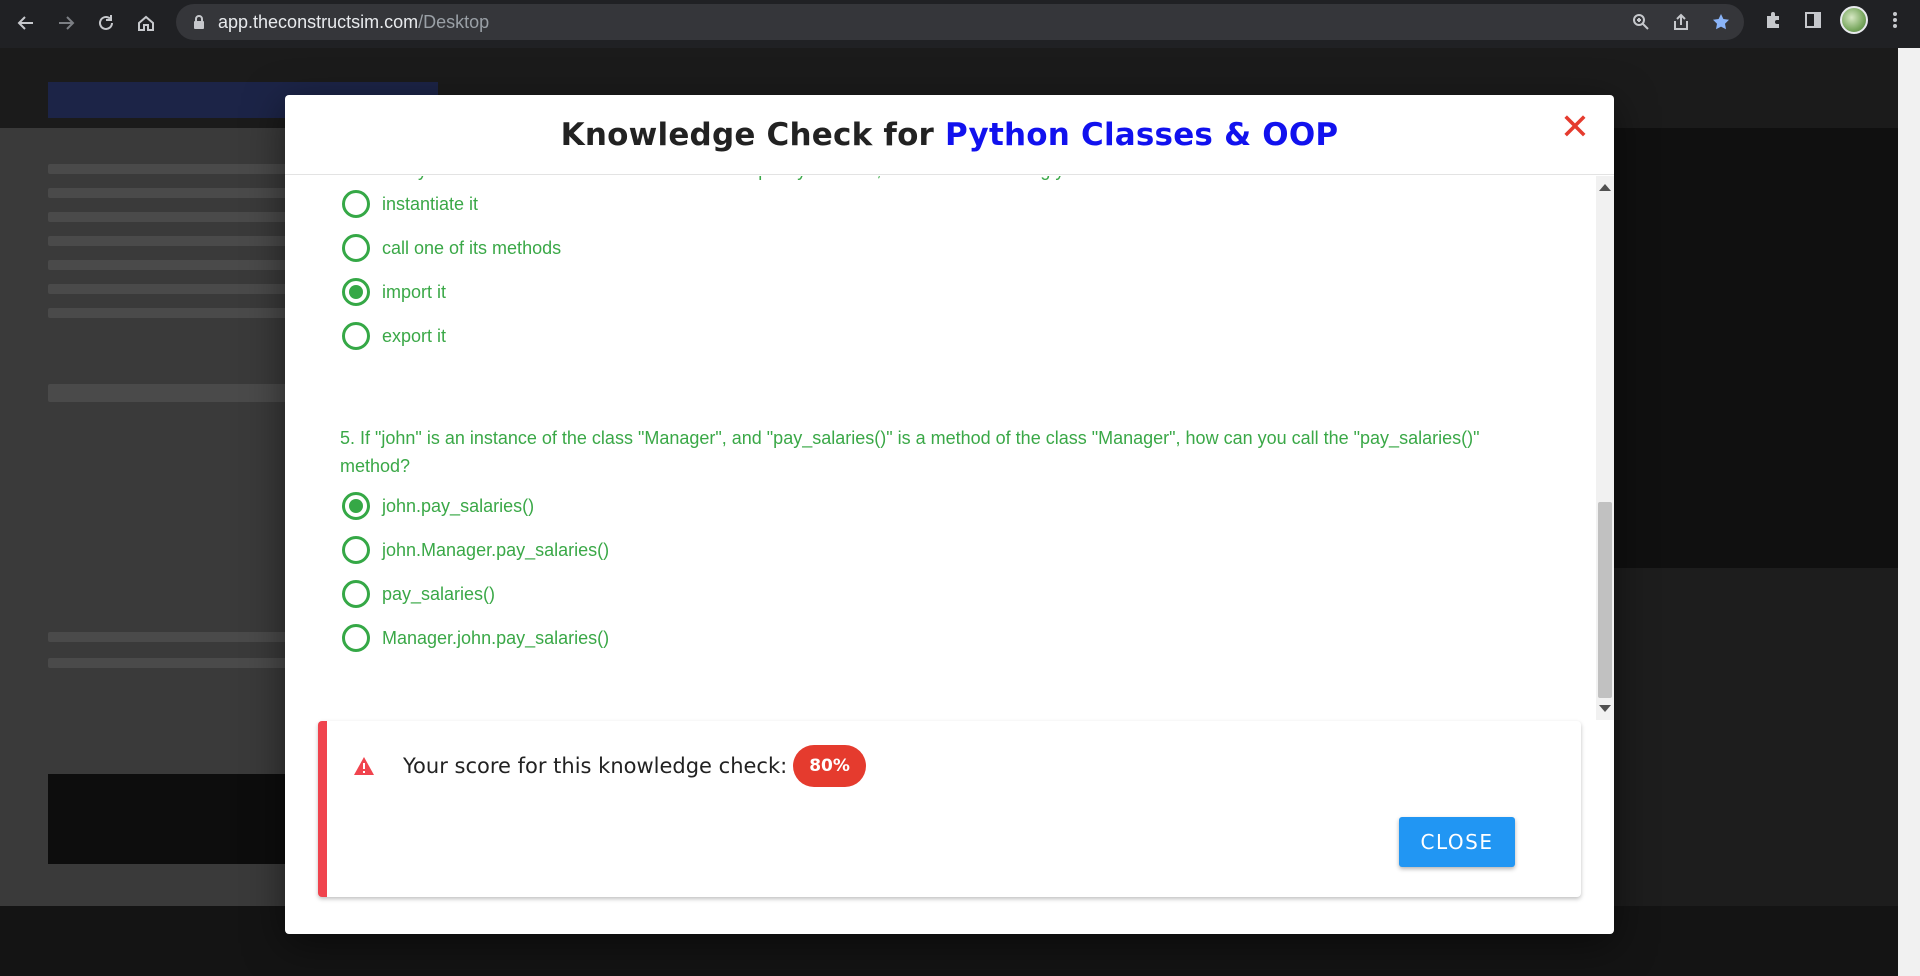  What do you see at coordinates (1605, 708) in the screenshot?
I see `scroll-down-arrow-icon` at bounding box center [1605, 708].